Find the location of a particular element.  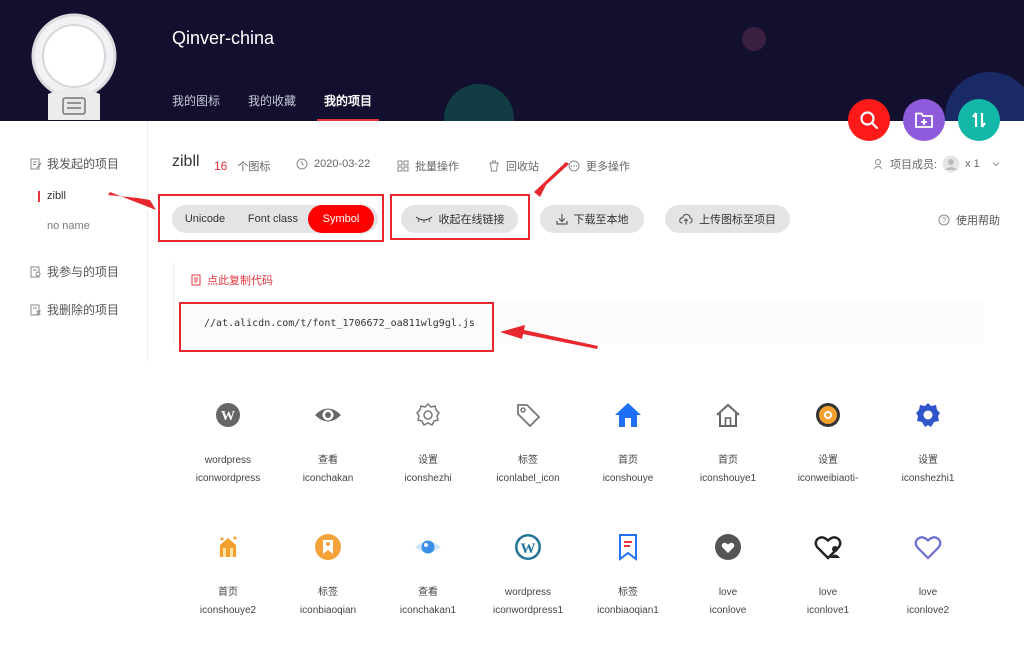

icon-card: 首页 iconshouye2 is located at coordinates (228, 574).